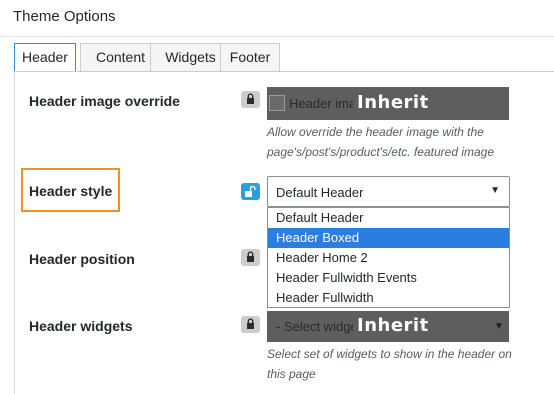 Image resolution: width=554 pixels, height=394 pixels. What do you see at coordinates (250, 57) in the screenshot?
I see `tab-footer: Footer` at bounding box center [250, 57].